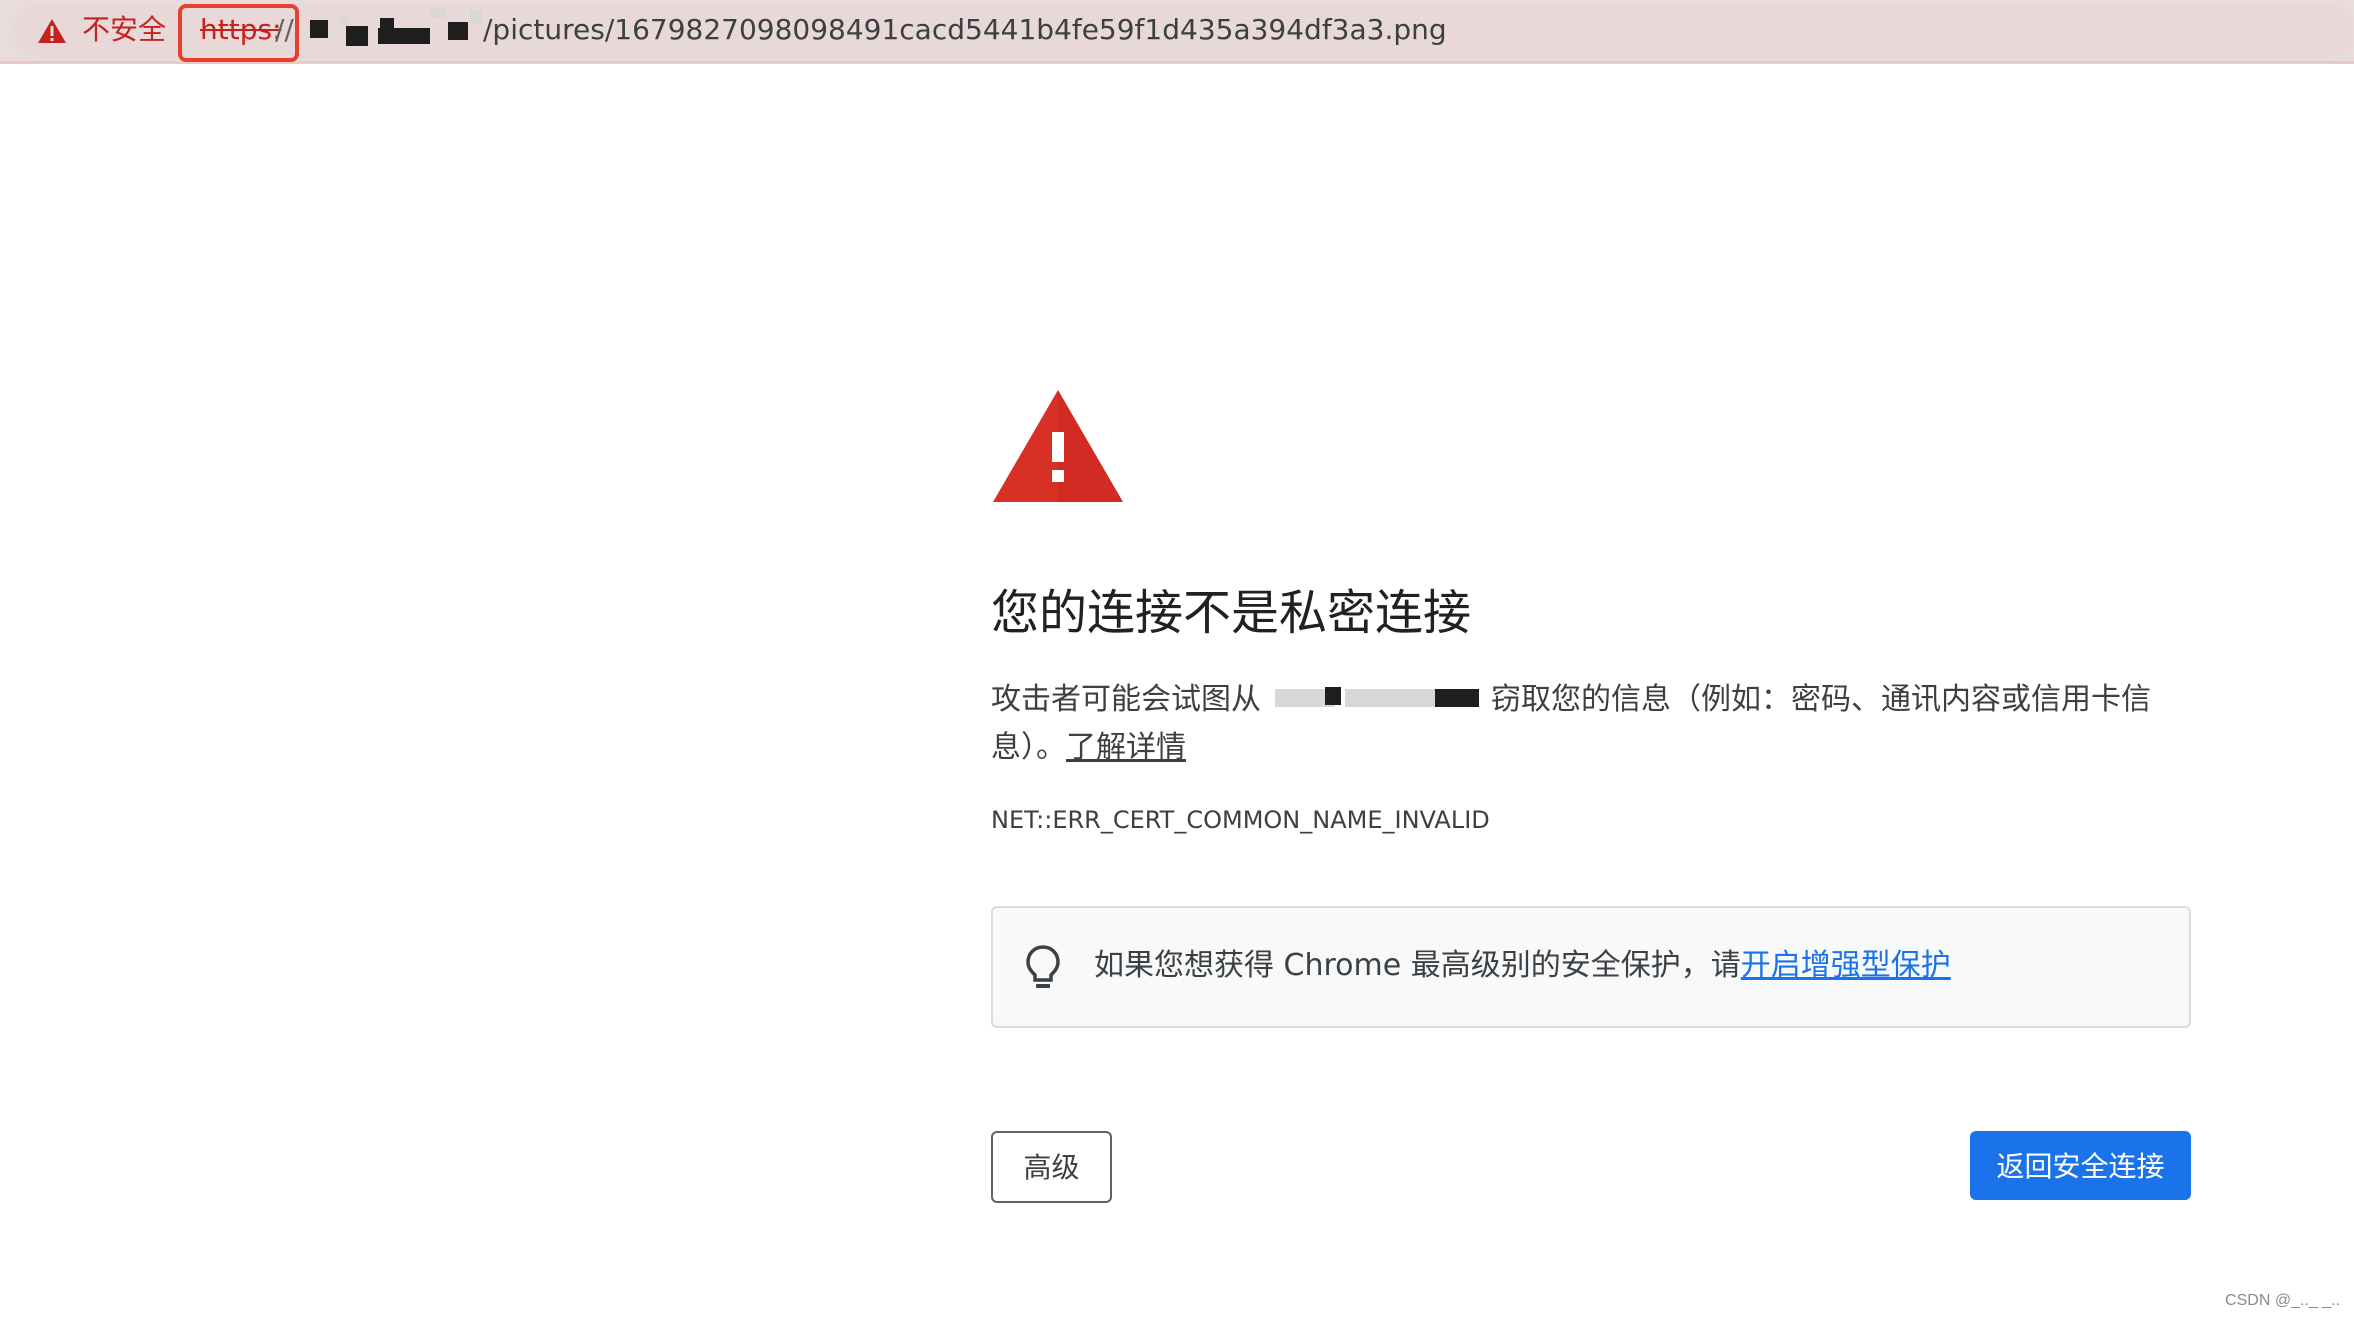 Image resolution: width=2354 pixels, height=1318 pixels. Describe the element at coordinates (2080, 1165) in the screenshot. I see `back-to-safety-button: 返回安全连接` at that location.